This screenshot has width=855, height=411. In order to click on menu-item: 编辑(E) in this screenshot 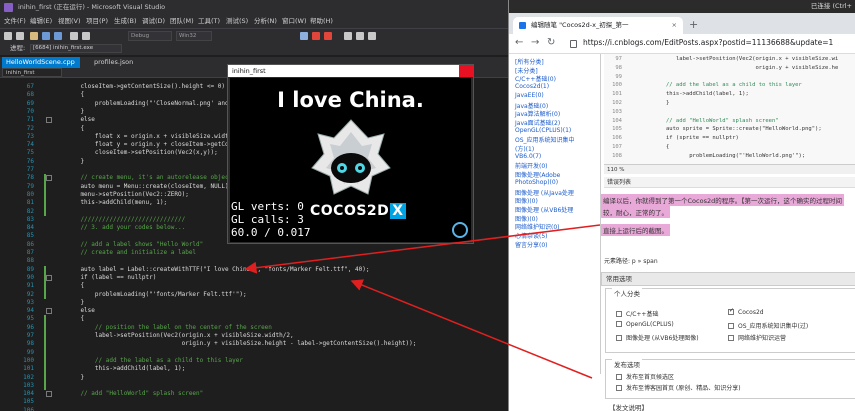, I will do `click(41, 21)`.